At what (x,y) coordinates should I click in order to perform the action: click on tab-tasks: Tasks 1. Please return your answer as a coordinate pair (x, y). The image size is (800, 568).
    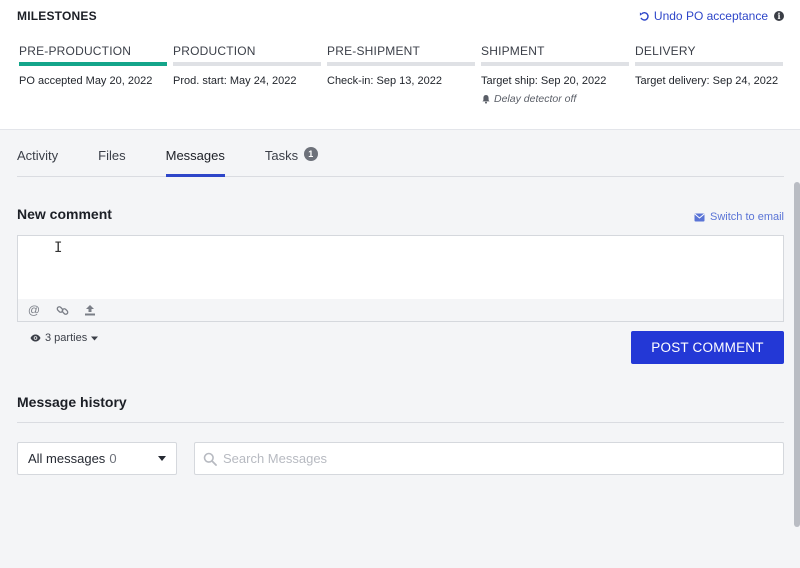
    Looking at the image, I should click on (291, 158).